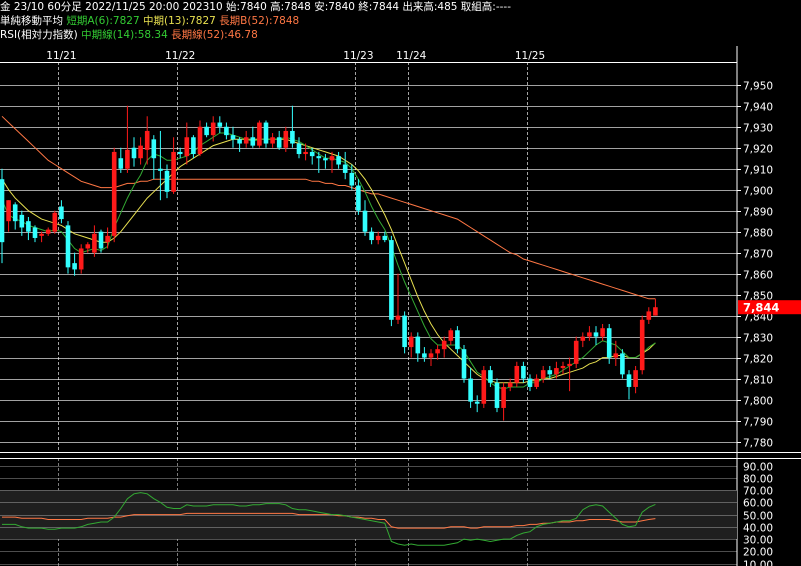 The height and width of the screenshot is (566, 801). Describe the element at coordinates (758, 468) in the screenshot. I see `rsi-tick-label: 90.00` at that location.